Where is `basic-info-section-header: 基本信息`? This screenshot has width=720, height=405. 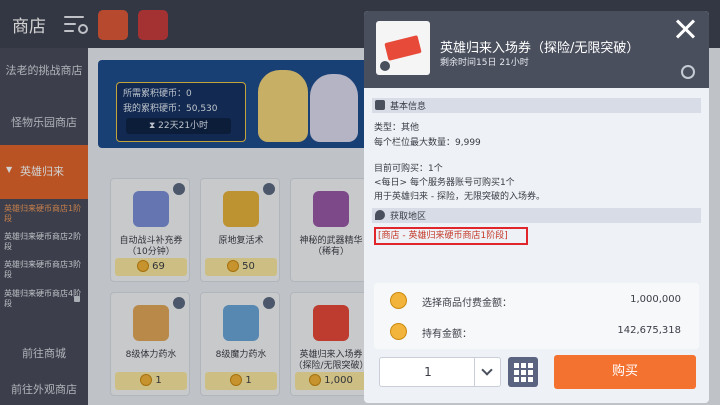
basic-info-section-header: 基本信息 is located at coordinates (536, 105).